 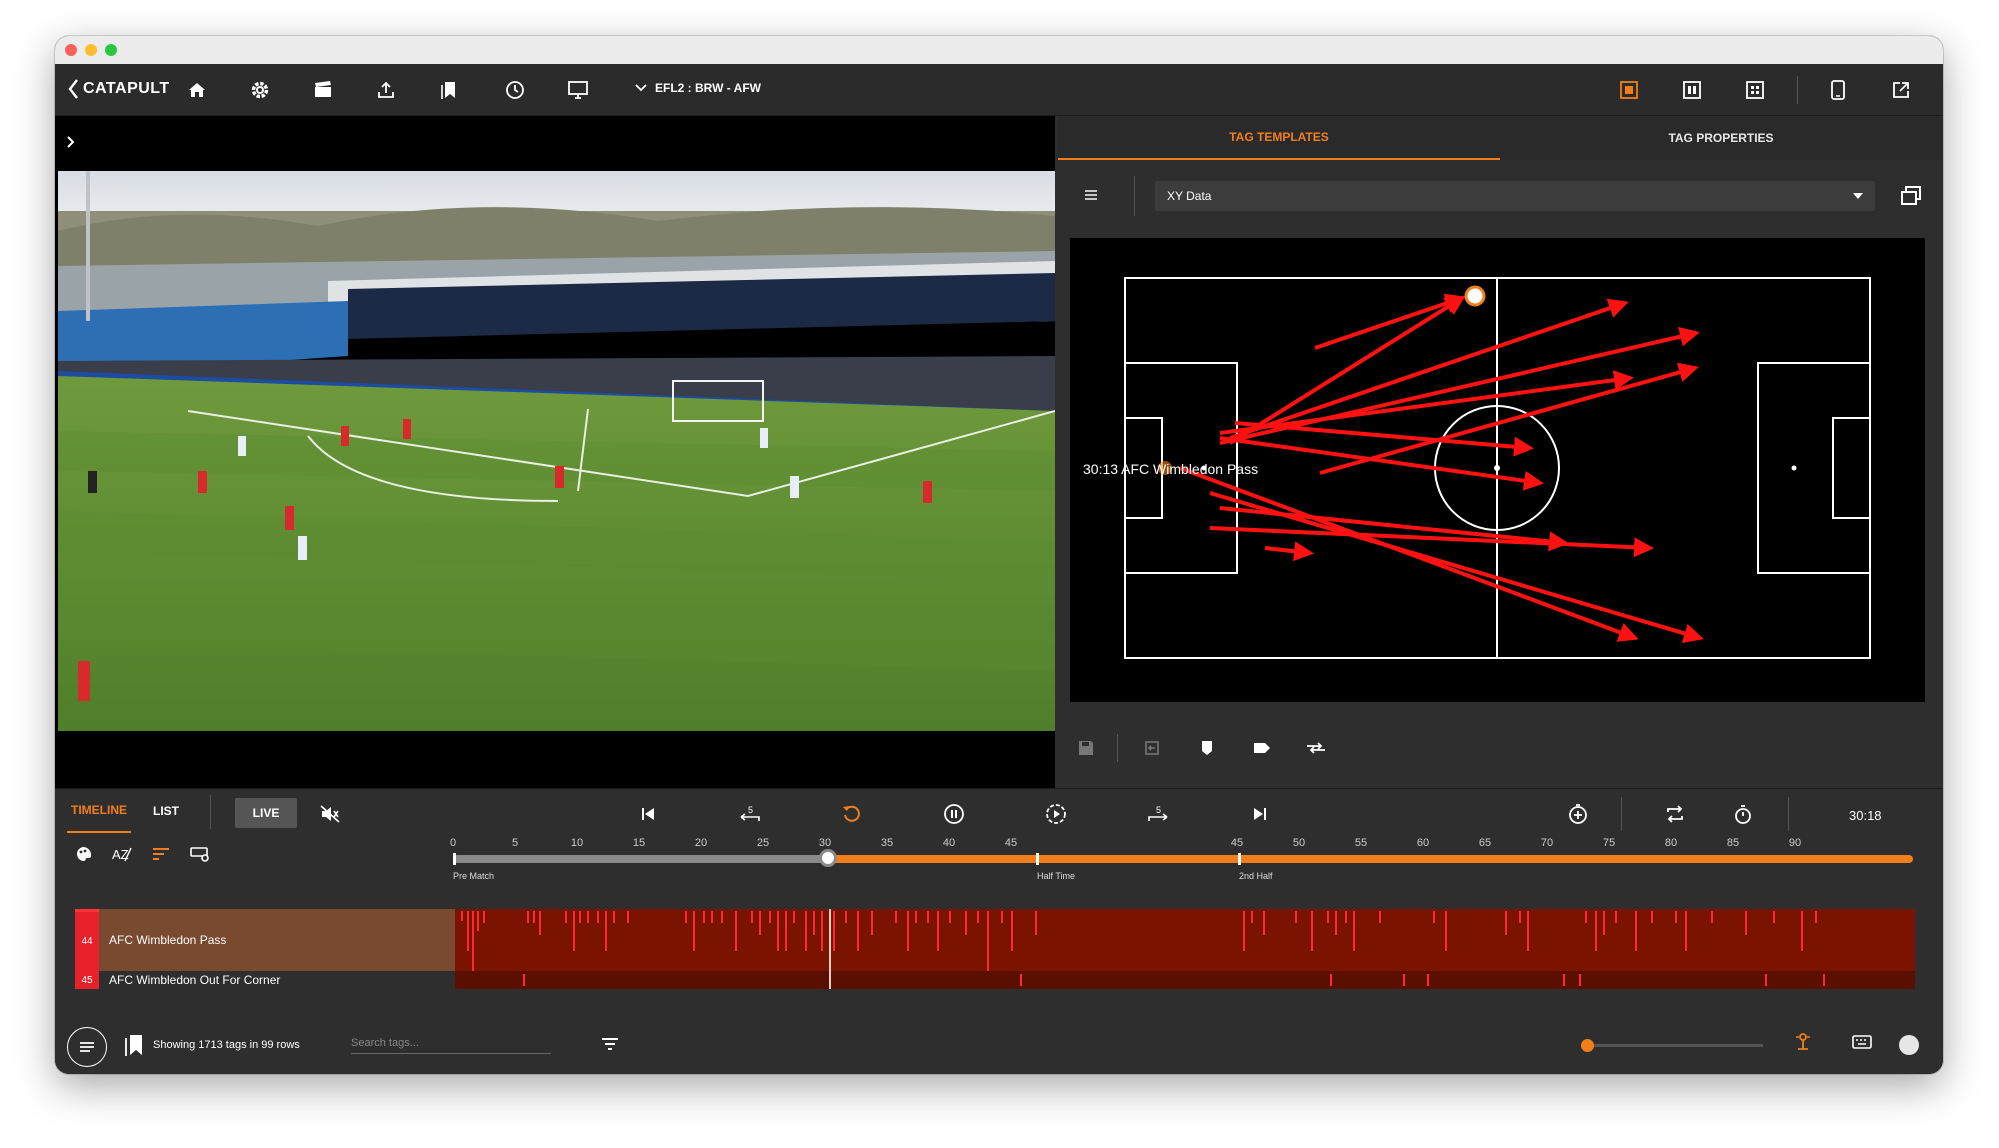 I want to click on monitor-icon, so click(x=578, y=90).